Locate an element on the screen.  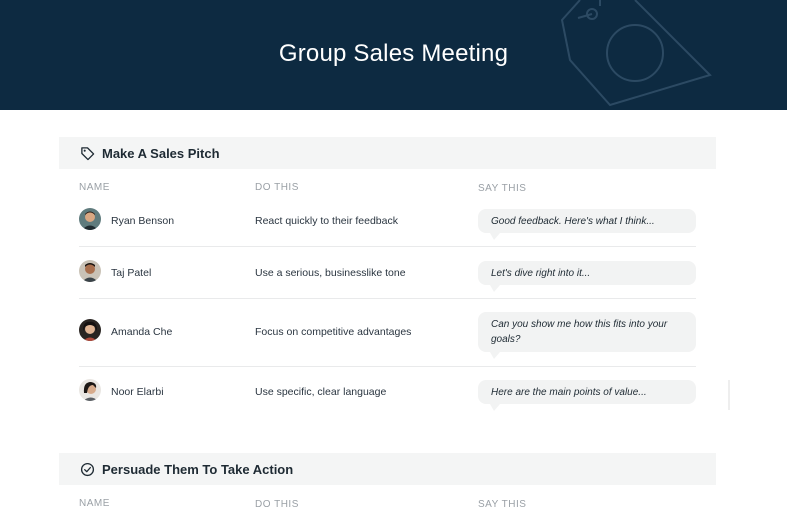
row-do-this: React quickly to their feedback is located at coordinates (326, 221).